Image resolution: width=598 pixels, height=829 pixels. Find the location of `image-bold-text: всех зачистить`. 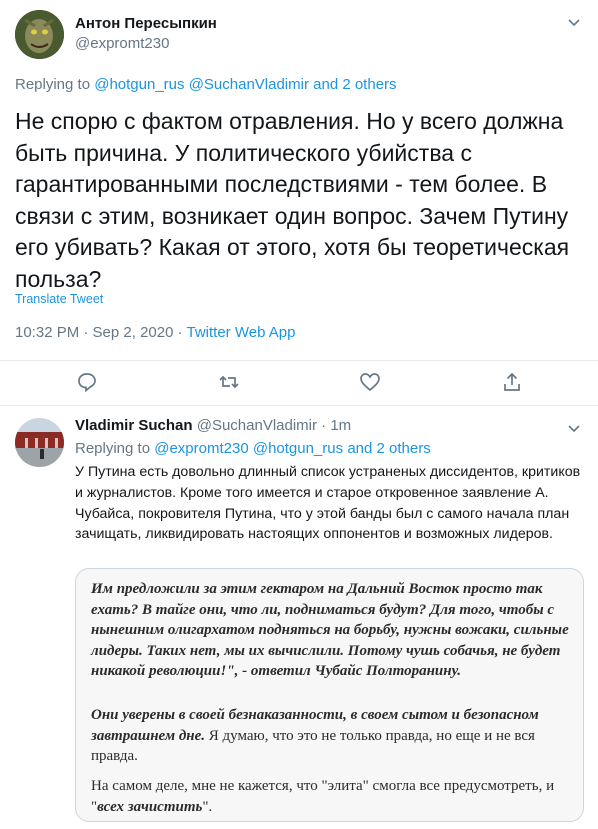

image-bold-text: всех зачистить is located at coordinates (150, 806).